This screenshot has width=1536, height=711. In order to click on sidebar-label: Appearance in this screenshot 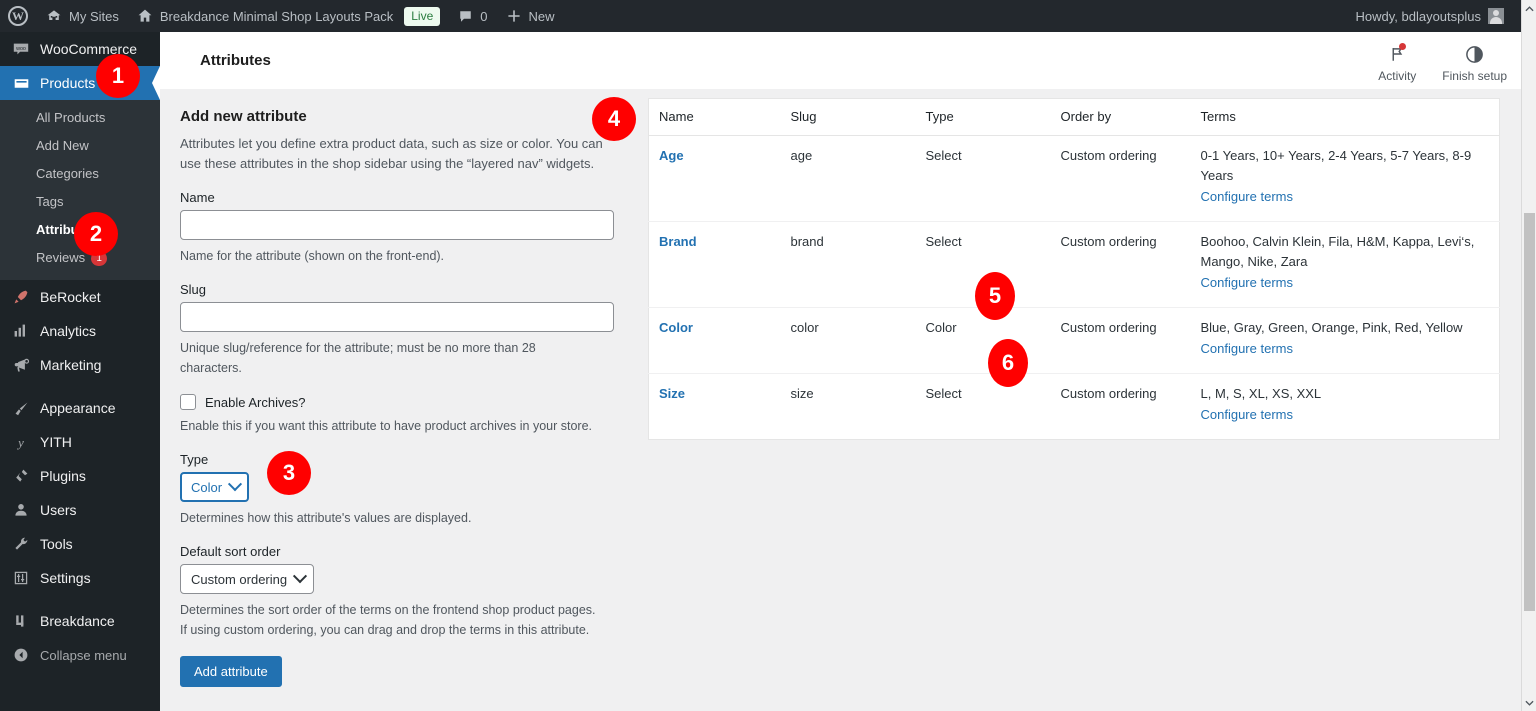, I will do `click(78, 408)`.